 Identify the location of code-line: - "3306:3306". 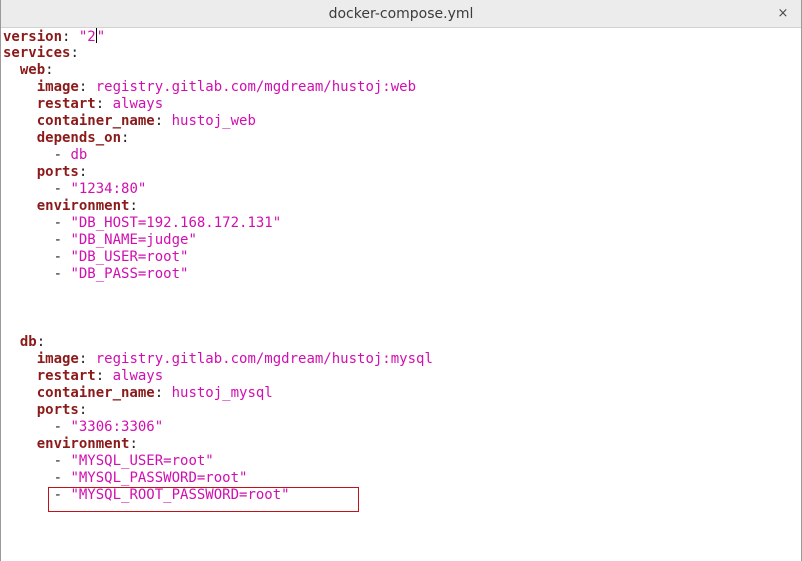
(401, 427).